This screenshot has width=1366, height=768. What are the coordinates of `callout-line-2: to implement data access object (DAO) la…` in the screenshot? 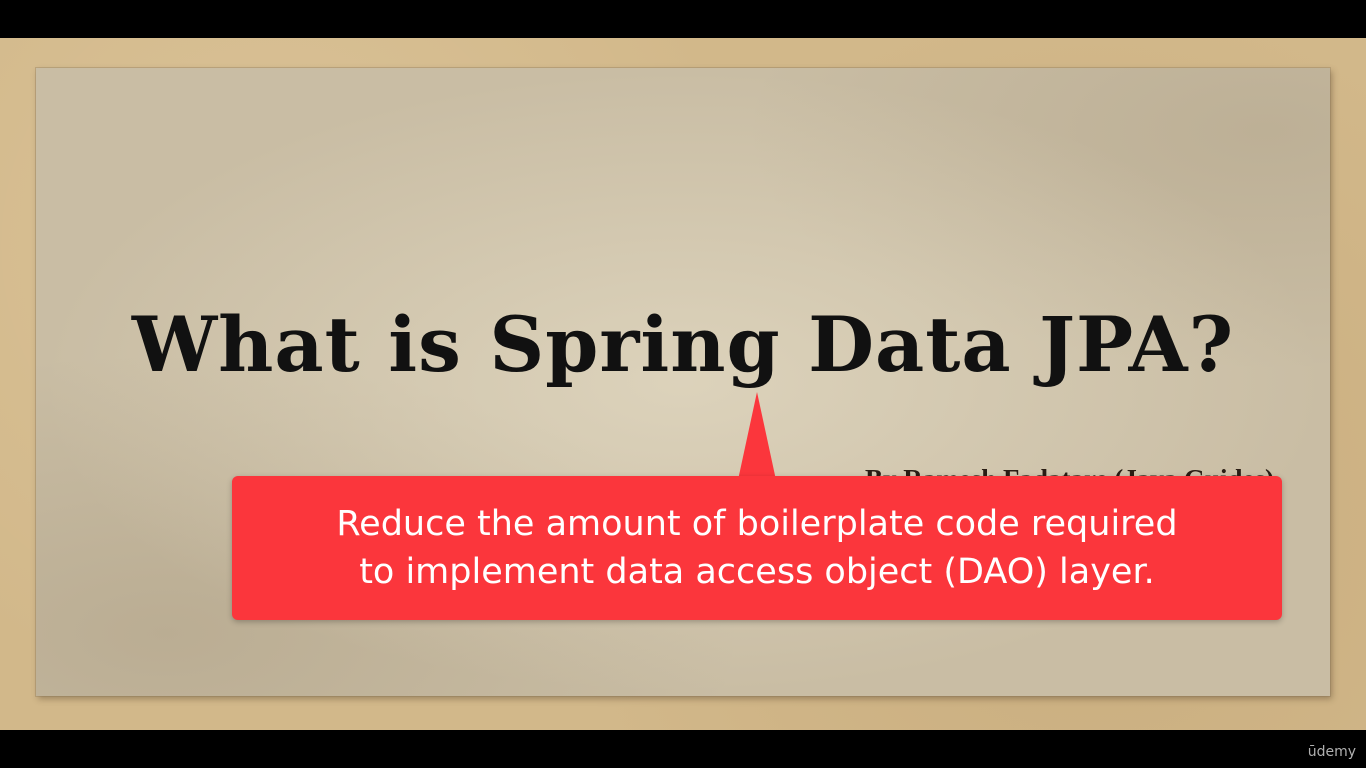 It's located at (757, 572).